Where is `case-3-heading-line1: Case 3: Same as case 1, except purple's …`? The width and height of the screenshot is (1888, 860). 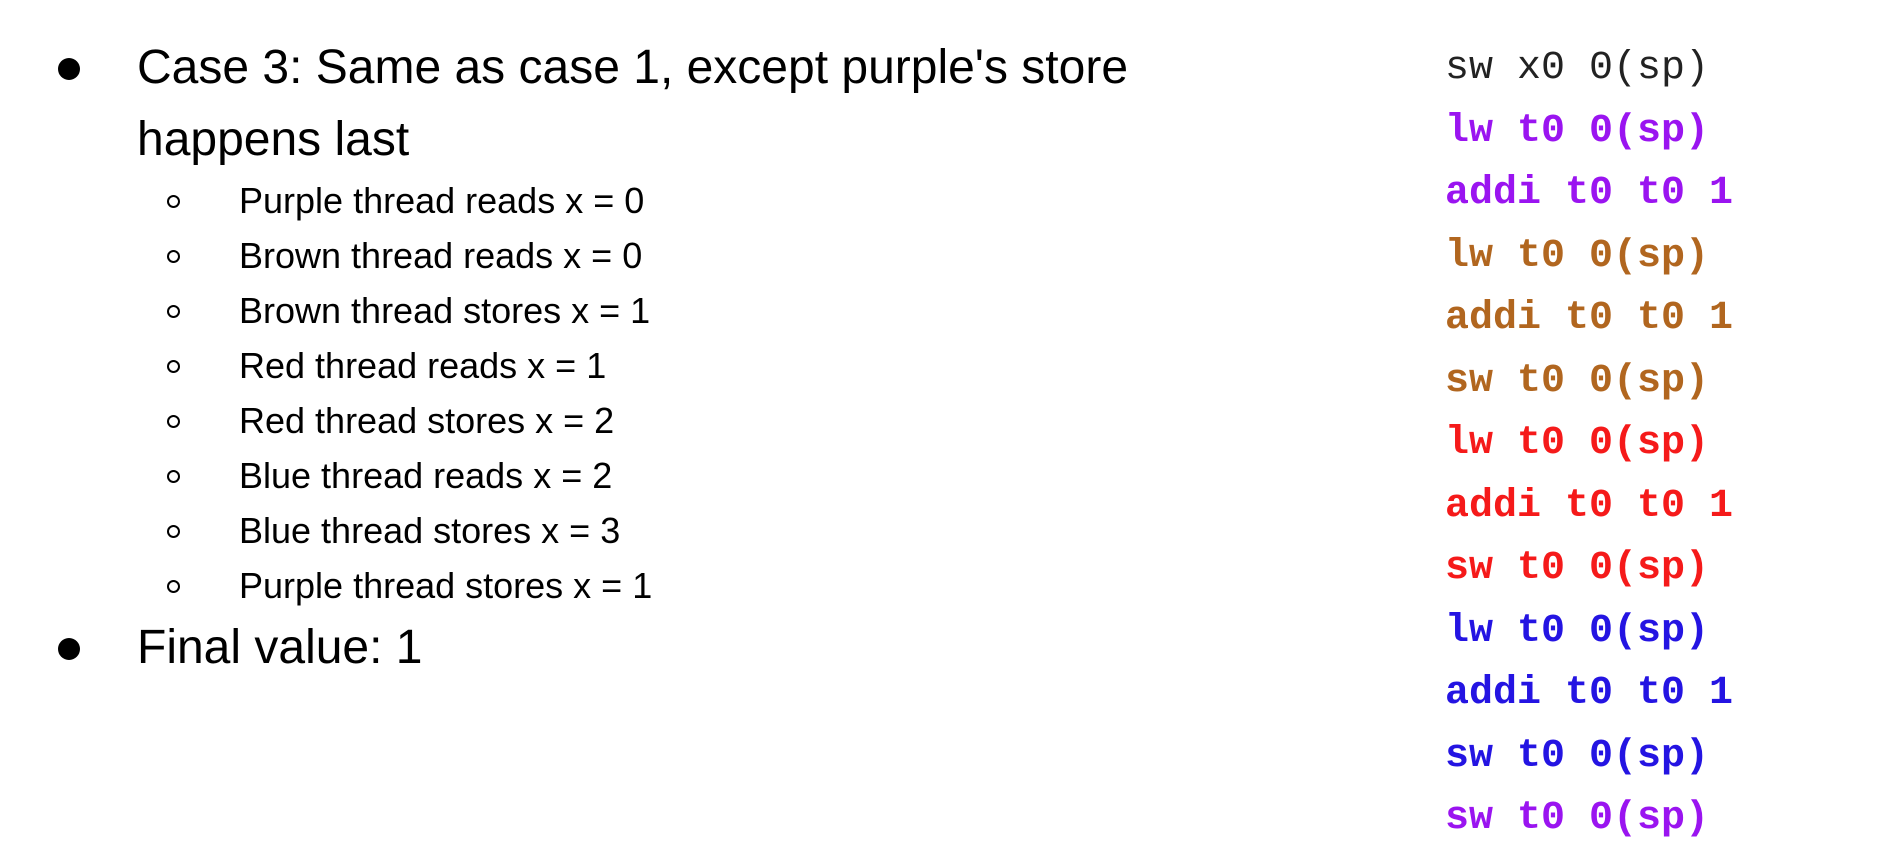
case-3-heading-line1: Case 3: Same as case 1, except purple's … is located at coordinates (633, 67).